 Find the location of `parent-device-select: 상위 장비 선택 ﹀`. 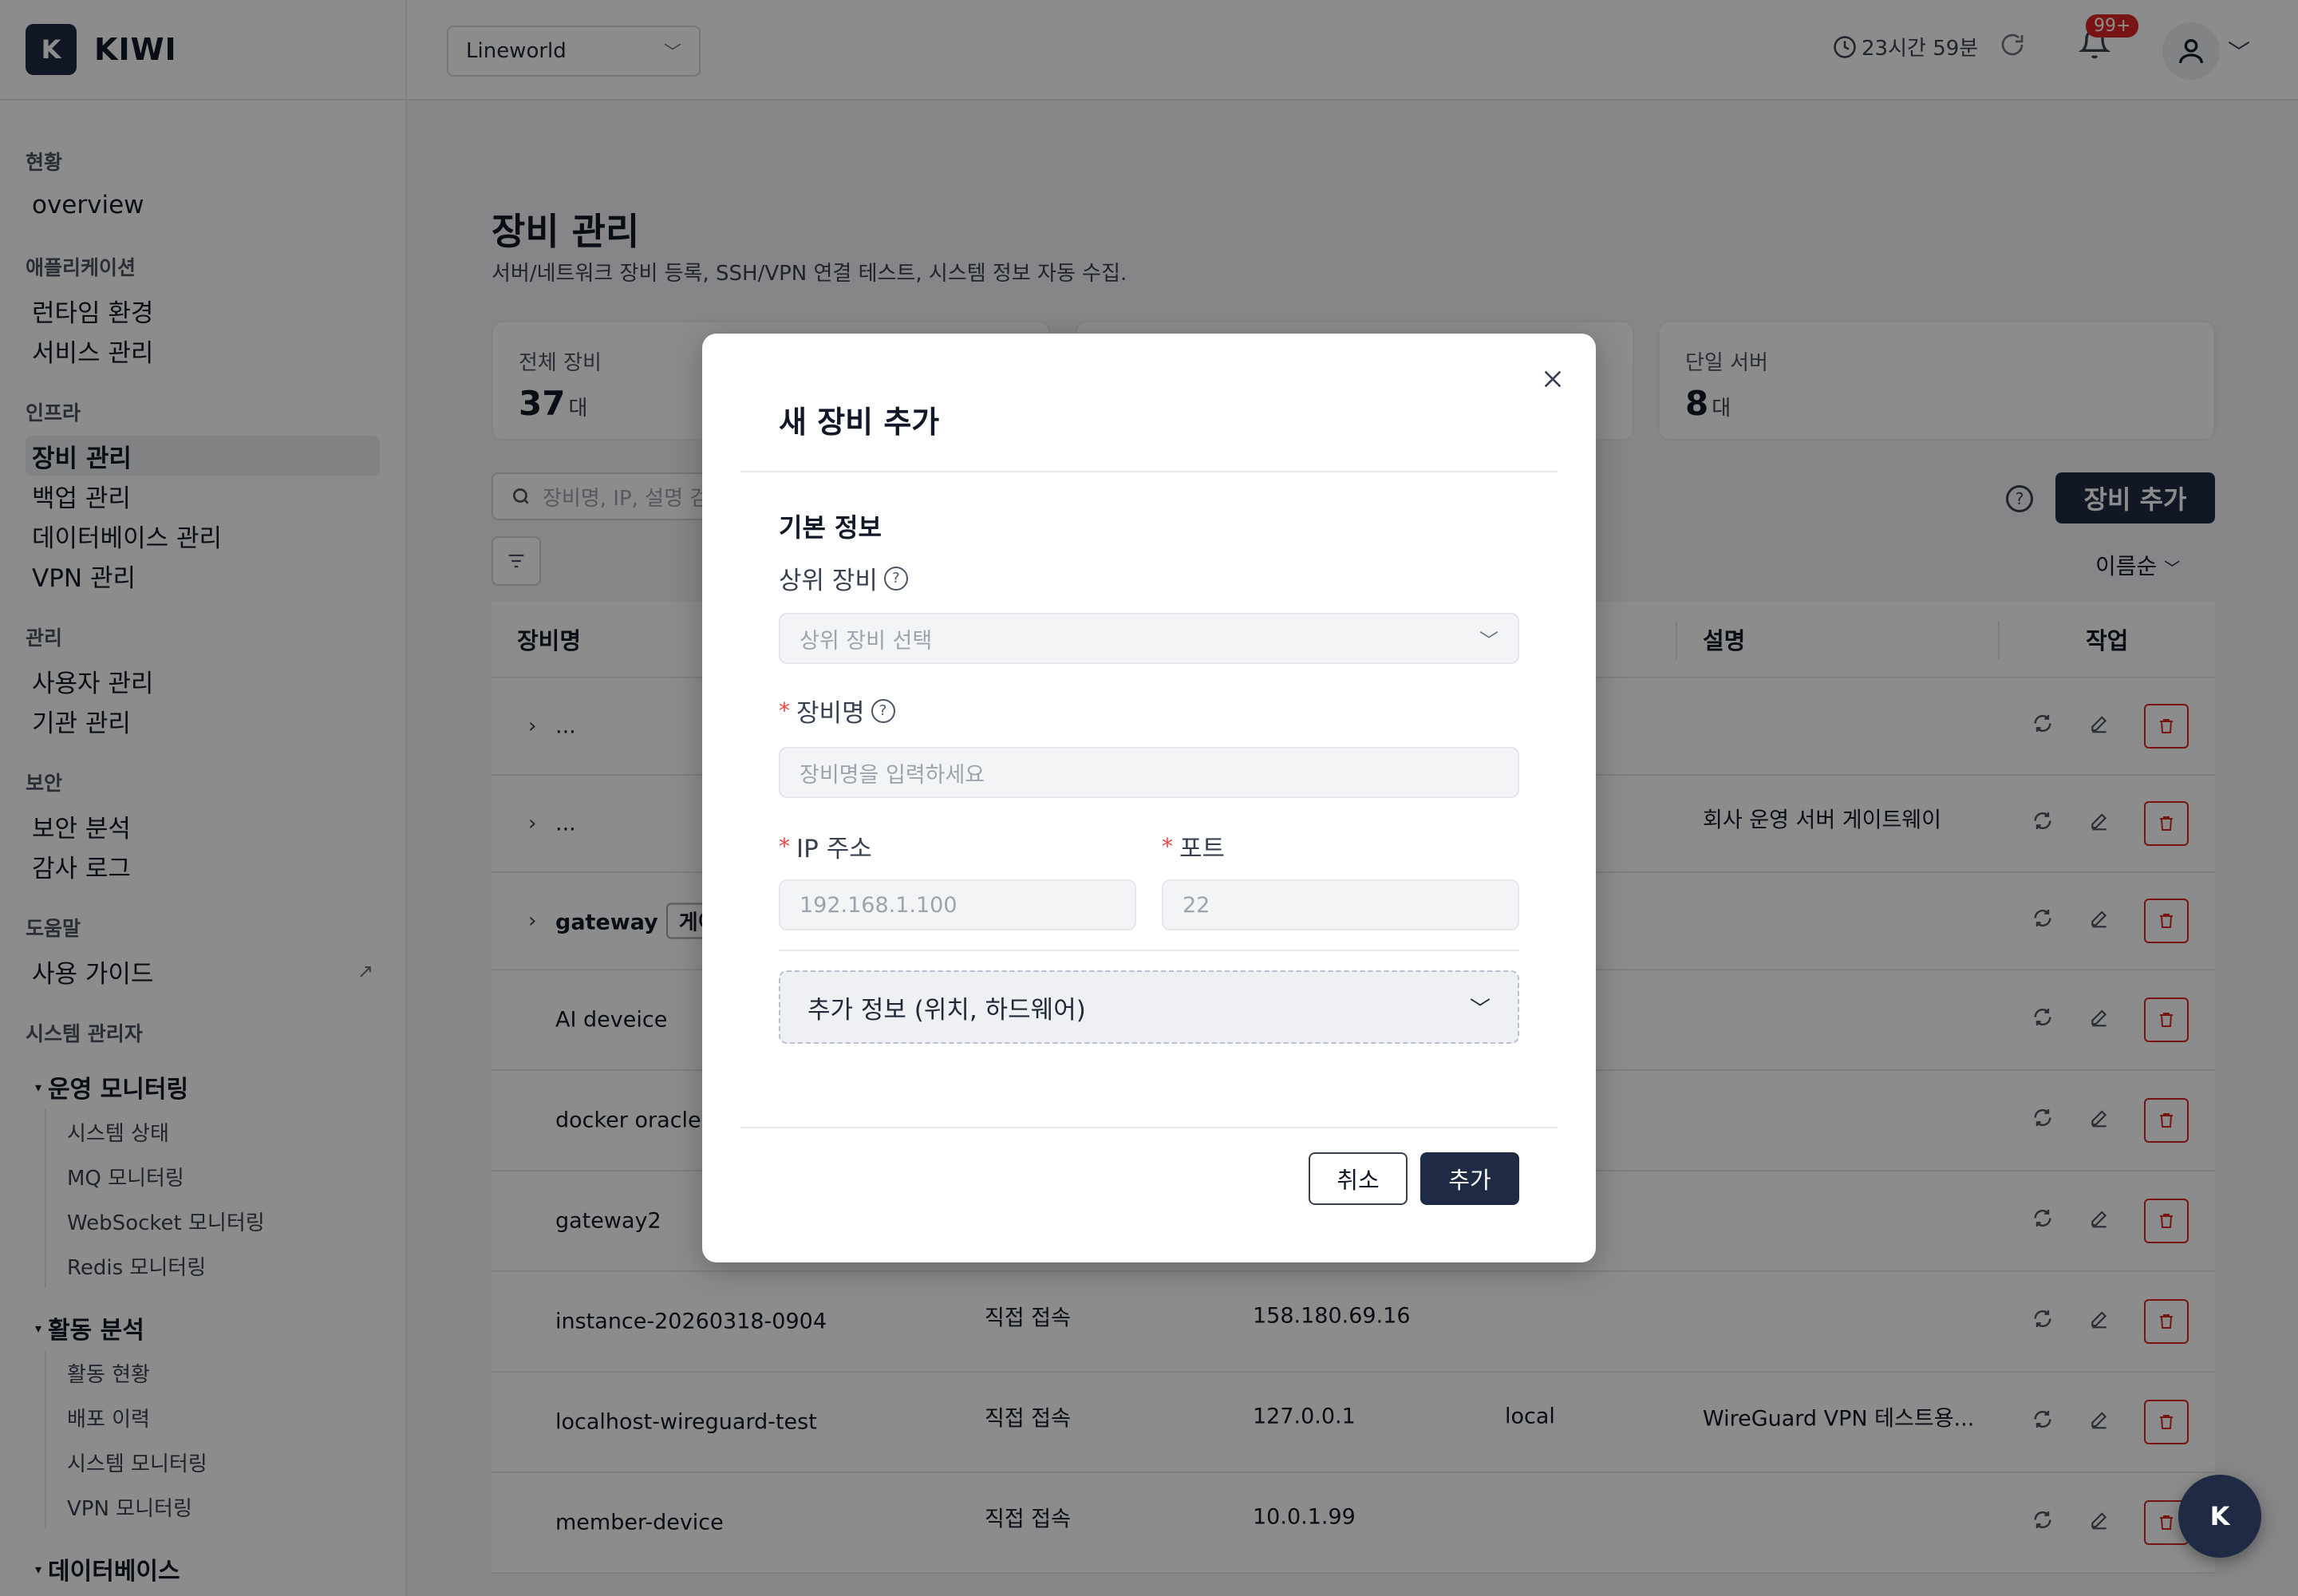

parent-device-select: 상위 장비 선택 ﹀ is located at coordinates (1149, 638).